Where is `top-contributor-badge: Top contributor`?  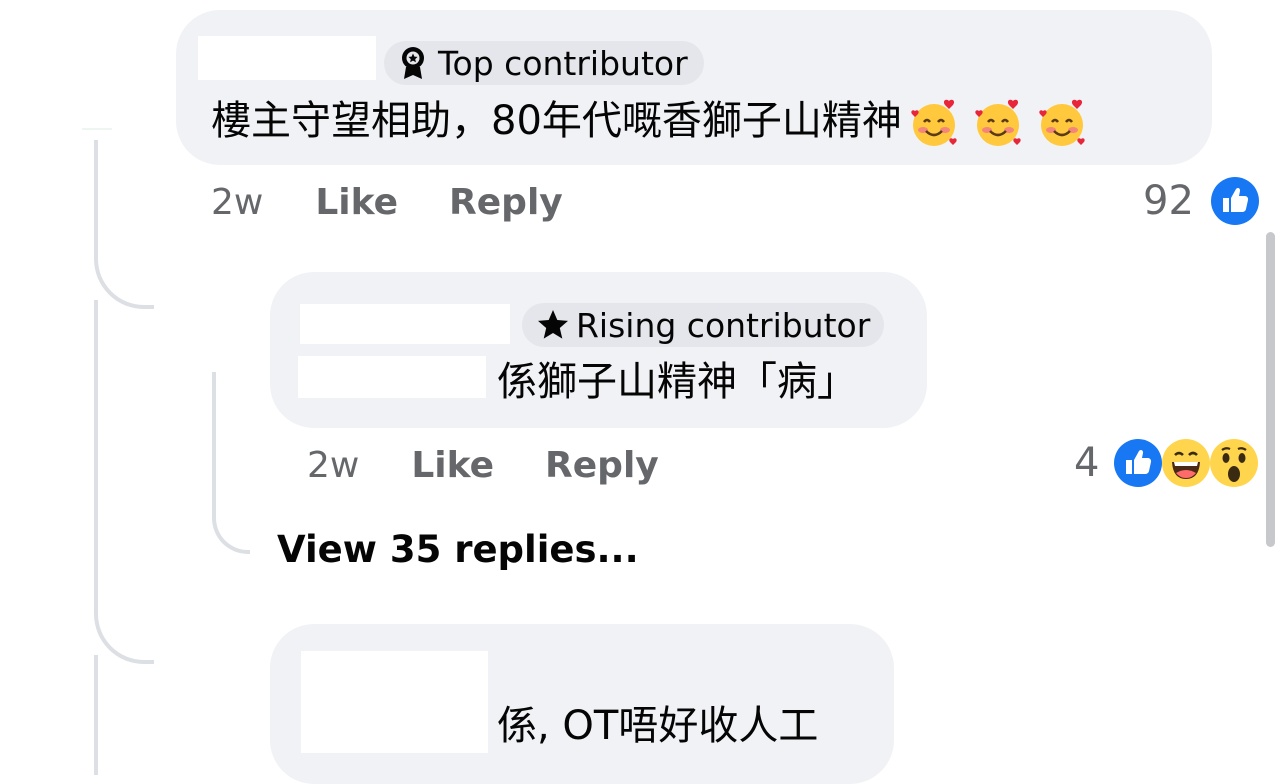
top-contributor-badge: Top contributor is located at coordinates (544, 63).